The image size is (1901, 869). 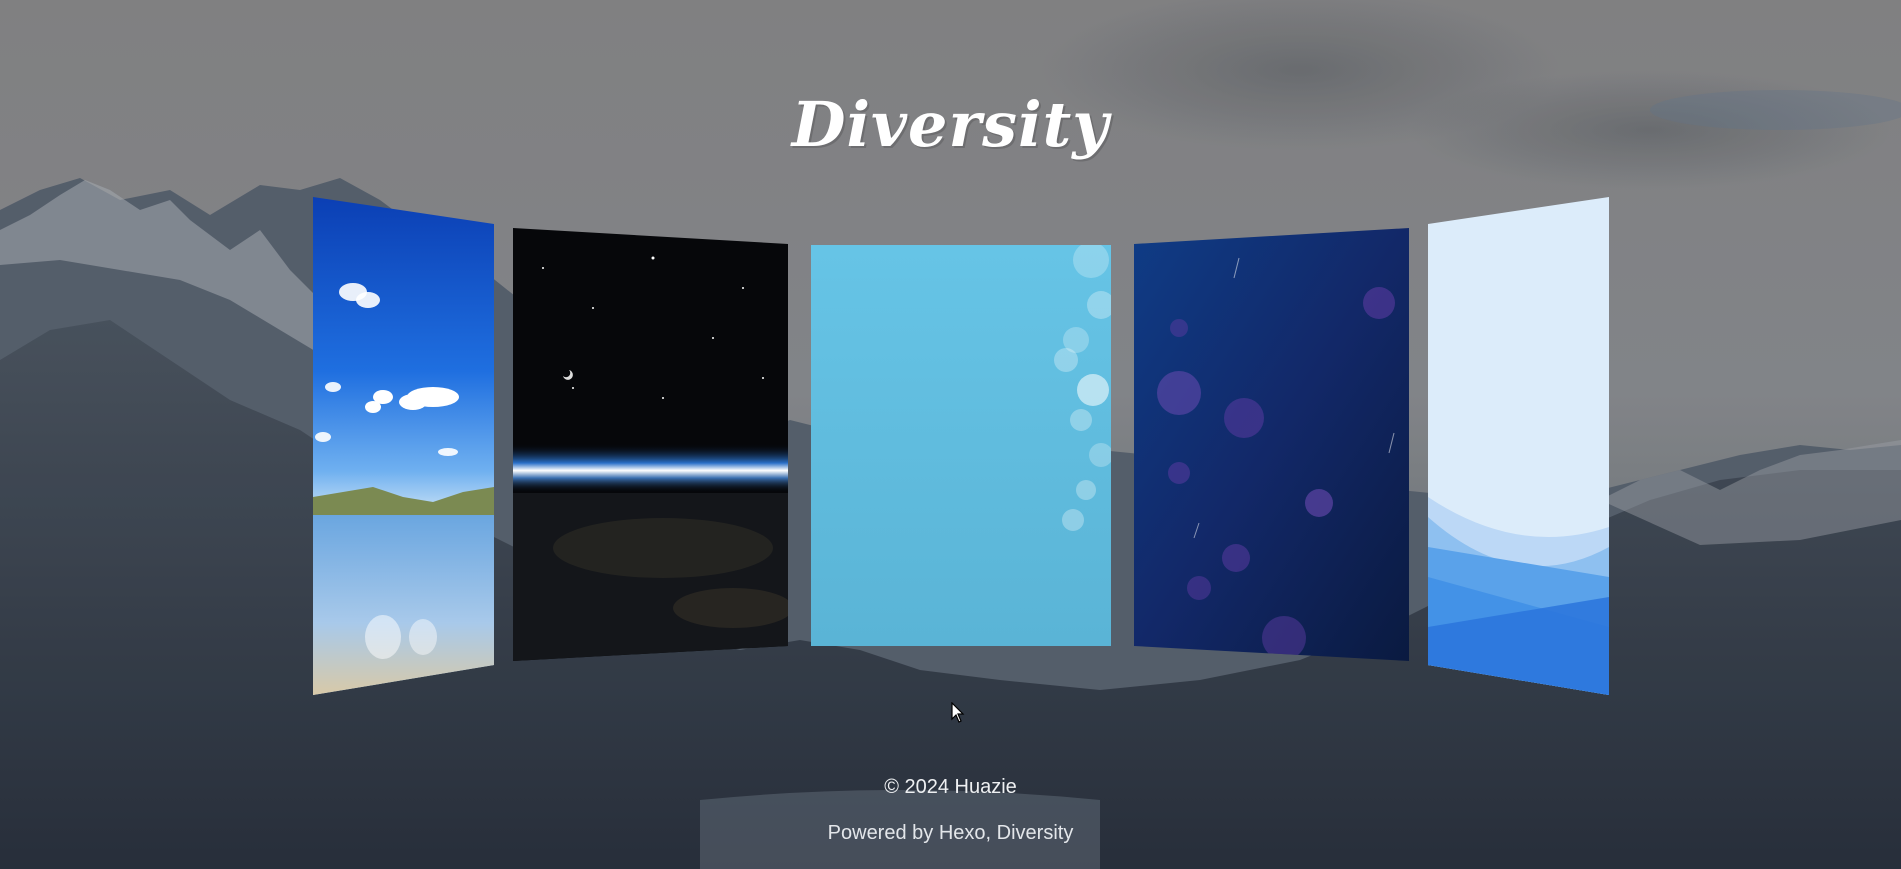 What do you see at coordinates (950, 124) in the screenshot?
I see `site-title: Diversity` at bounding box center [950, 124].